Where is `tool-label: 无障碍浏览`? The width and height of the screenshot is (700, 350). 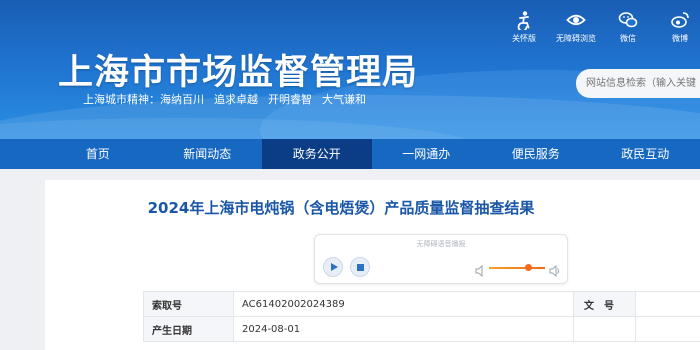
tool-label: 无障碍浏览 is located at coordinates (576, 38).